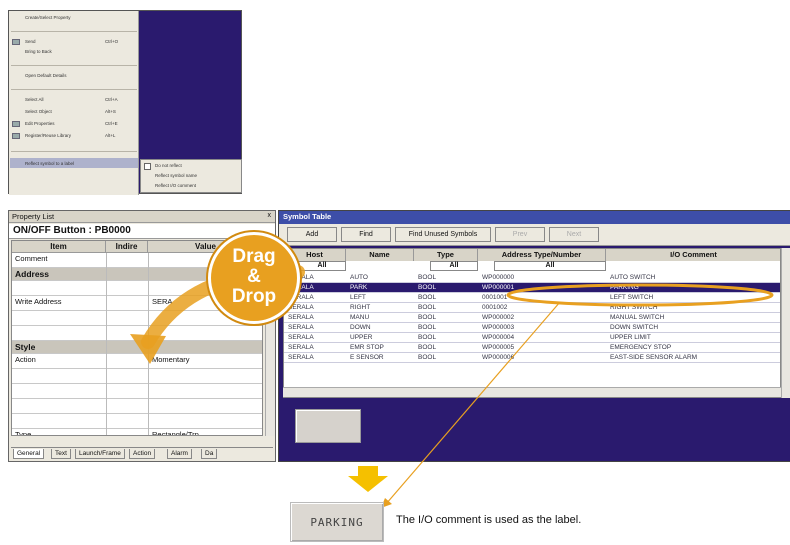 The height and width of the screenshot is (545, 790). Describe the element at coordinates (337, 522) in the screenshot. I see `result-button-preview: PARKING` at that location.